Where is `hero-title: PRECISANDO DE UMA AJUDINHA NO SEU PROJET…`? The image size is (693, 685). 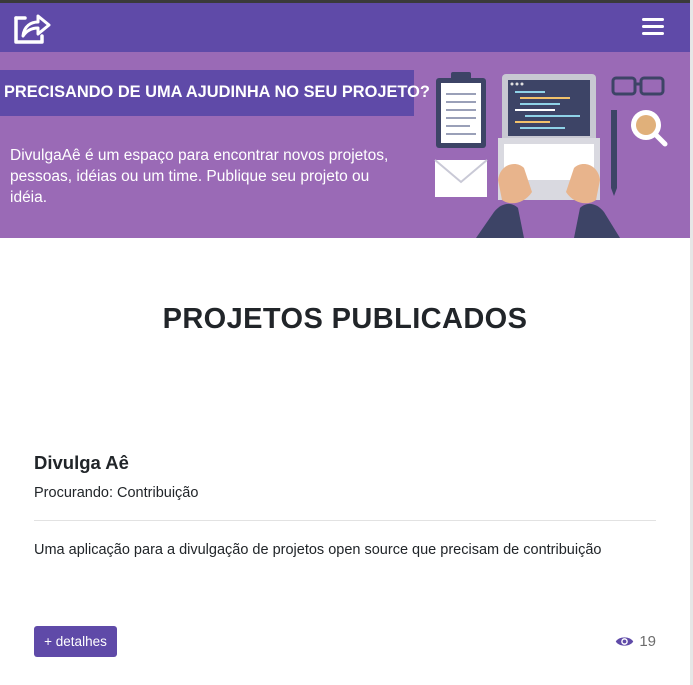 hero-title: PRECISANDO DE UMA AJUDINHA NO SEU PROJET… is located at coordinates (217, 92).